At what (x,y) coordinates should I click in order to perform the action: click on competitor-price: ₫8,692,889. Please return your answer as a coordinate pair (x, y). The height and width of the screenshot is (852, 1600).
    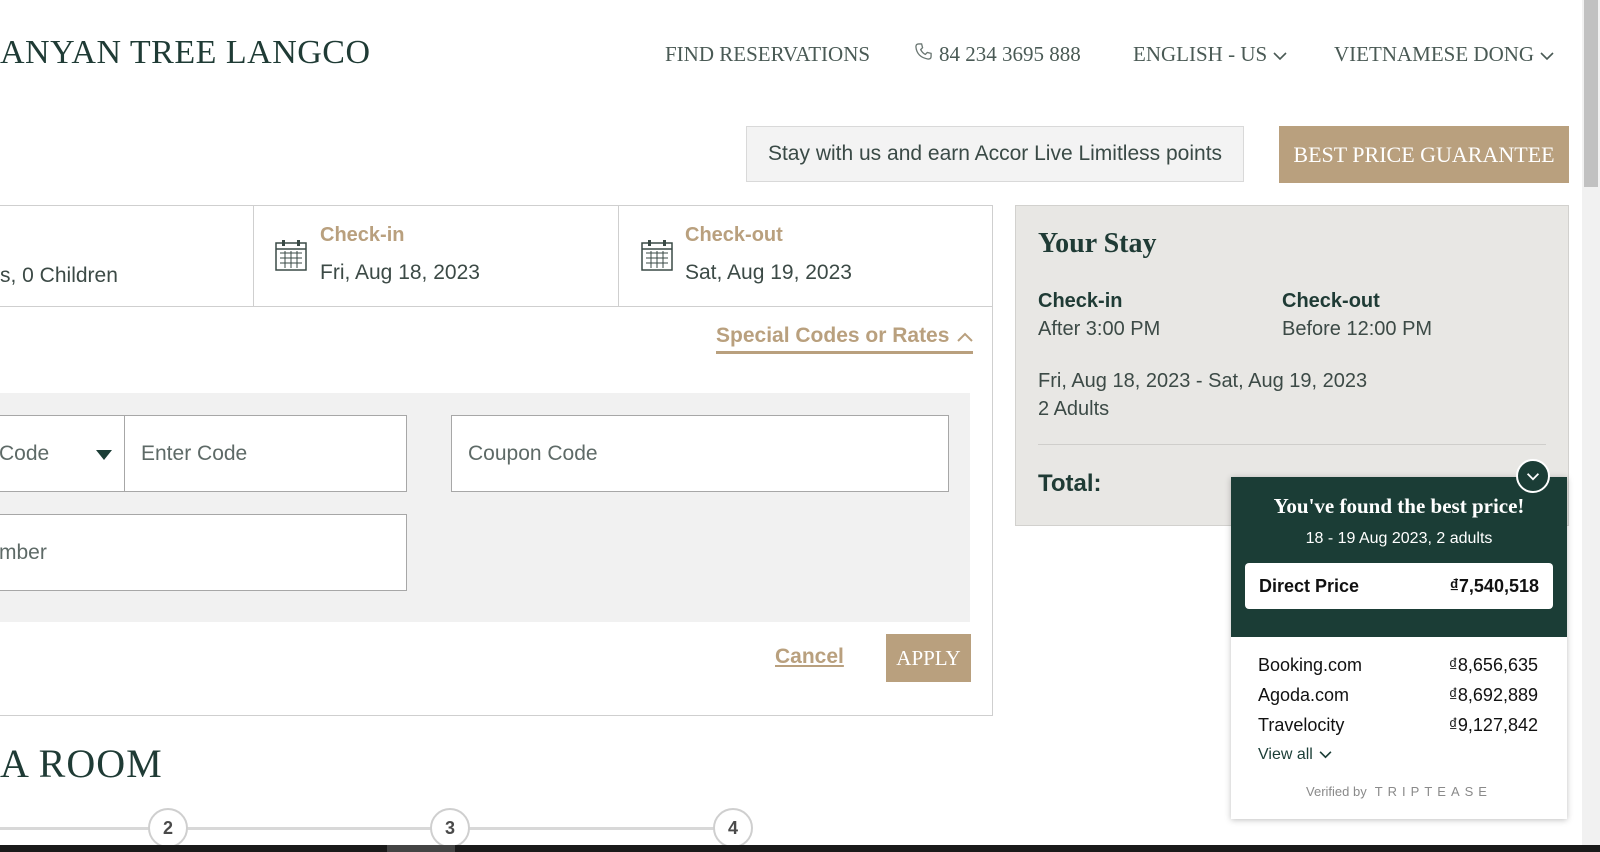
    Looking at the image, I should click on (1493, 695).